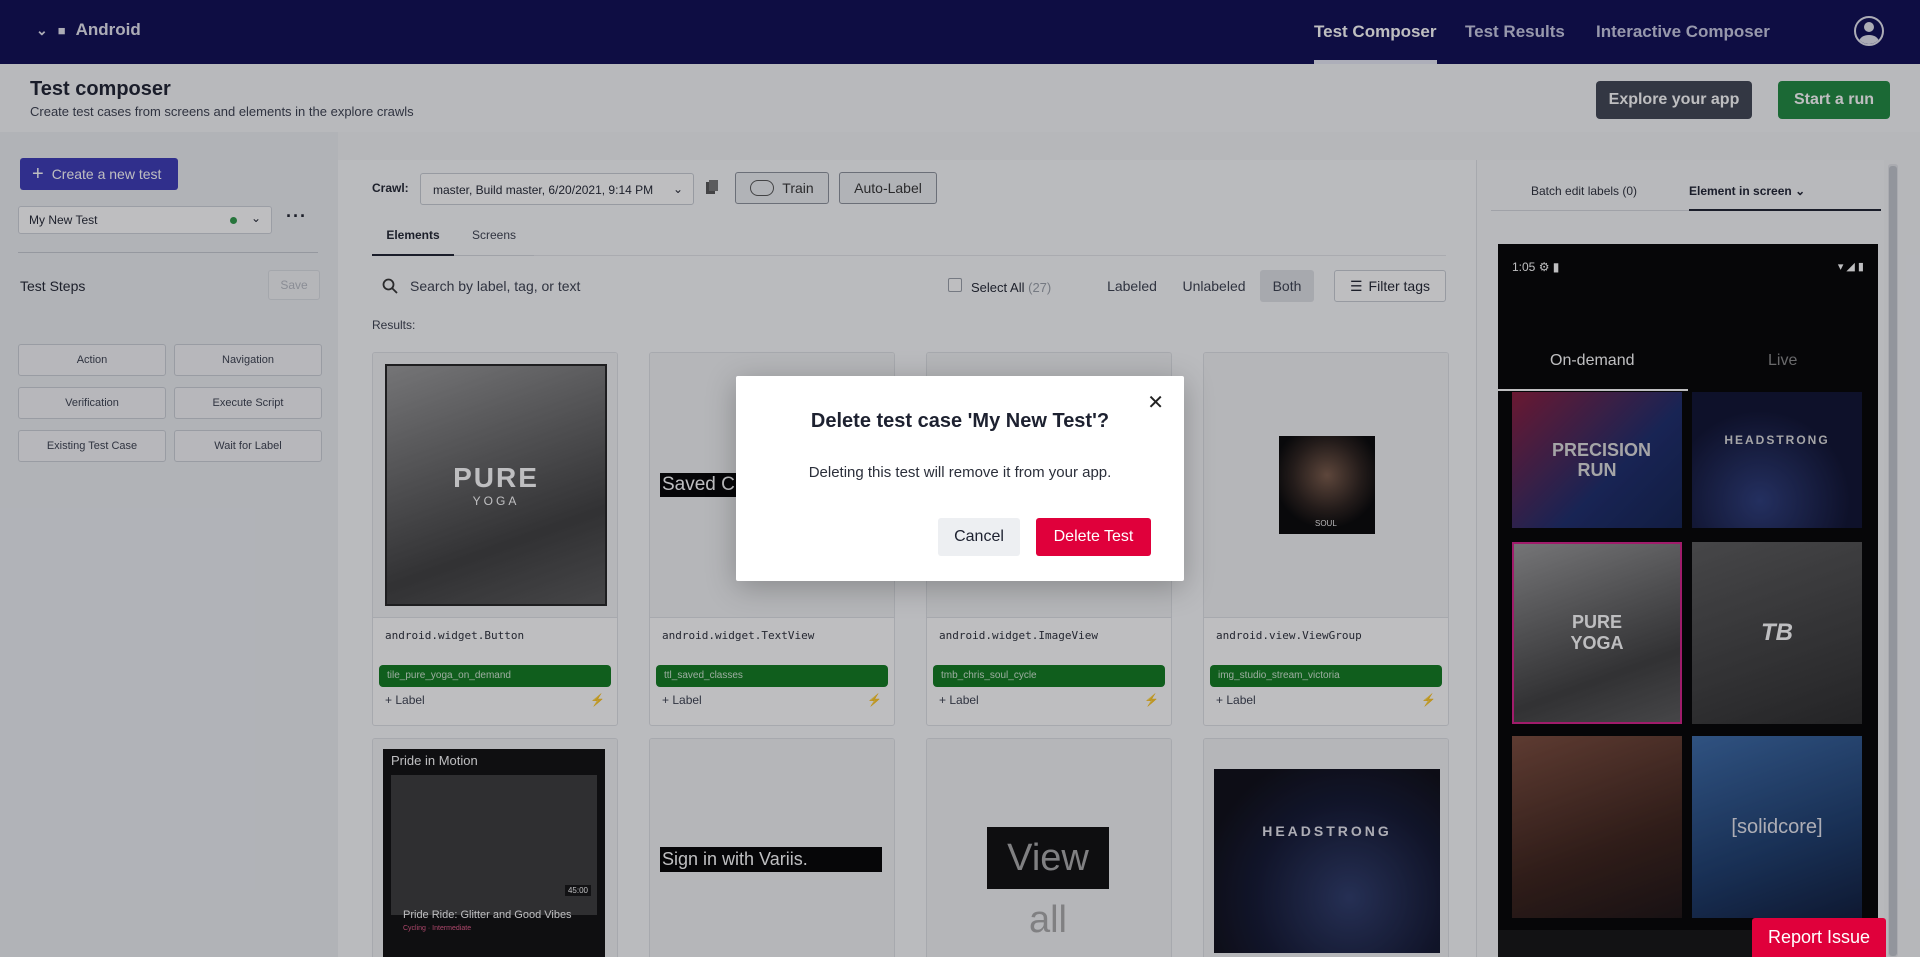 The image size is (1920, 957). What do you see at coordinates (1819, 937) in the screenshot?
I see `report-issue-button: Report Issue` at bounding box center [1819, 937].